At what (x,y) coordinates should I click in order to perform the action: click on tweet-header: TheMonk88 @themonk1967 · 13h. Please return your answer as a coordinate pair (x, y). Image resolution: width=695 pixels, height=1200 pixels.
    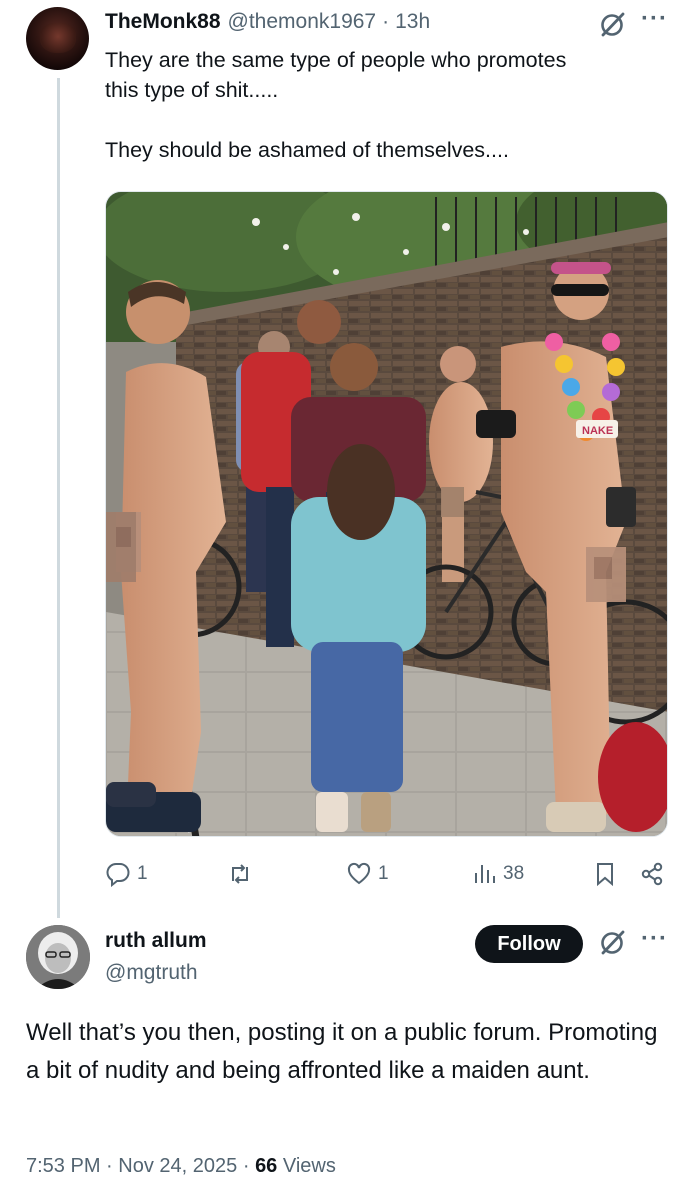
    Looking at the image, I should click on (355, 24).